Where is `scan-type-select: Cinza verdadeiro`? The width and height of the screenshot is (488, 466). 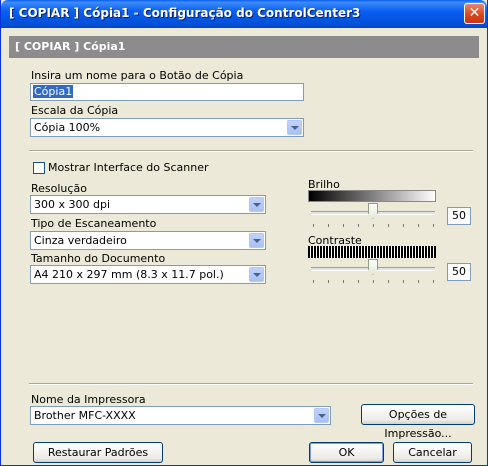
scan-type-select: Cinza verdadeiro is located at coordinates (148, 240).